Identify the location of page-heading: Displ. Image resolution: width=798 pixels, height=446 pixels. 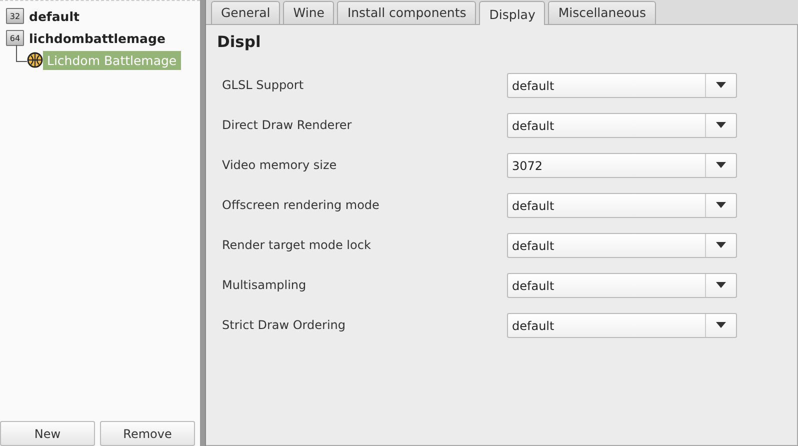
(239, 42).